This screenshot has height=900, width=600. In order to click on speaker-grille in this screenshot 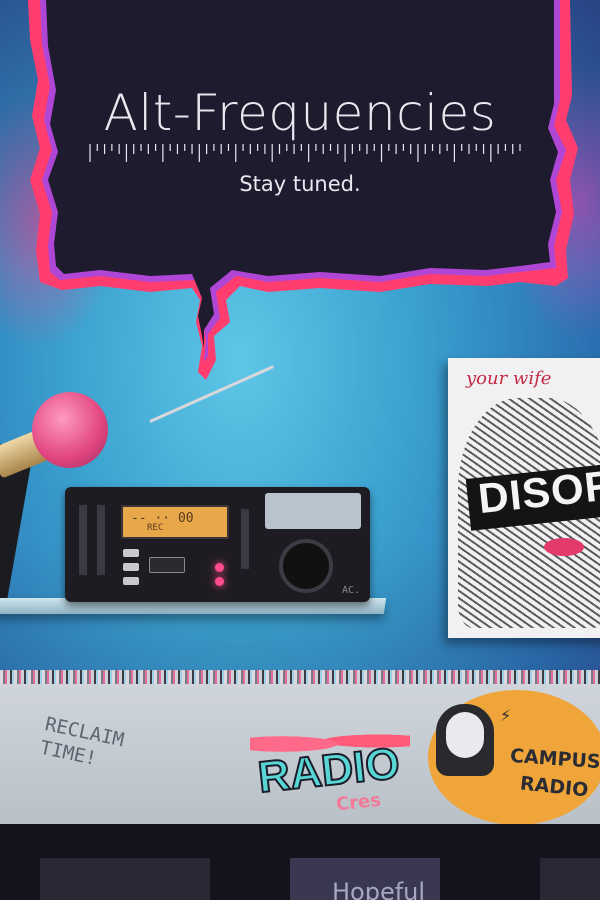, I will do `click(313, 511)`.